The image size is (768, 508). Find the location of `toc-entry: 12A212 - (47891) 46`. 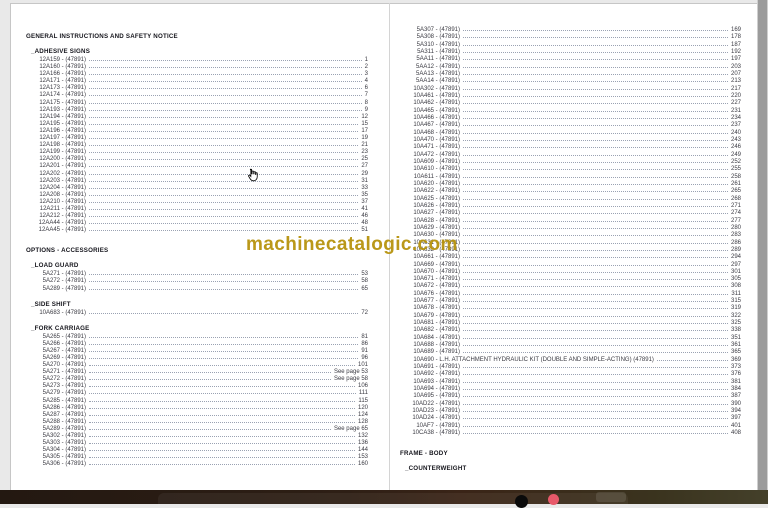

toc-entry: 12A212 - (47891) 46 is located at coordinates (197, 216).